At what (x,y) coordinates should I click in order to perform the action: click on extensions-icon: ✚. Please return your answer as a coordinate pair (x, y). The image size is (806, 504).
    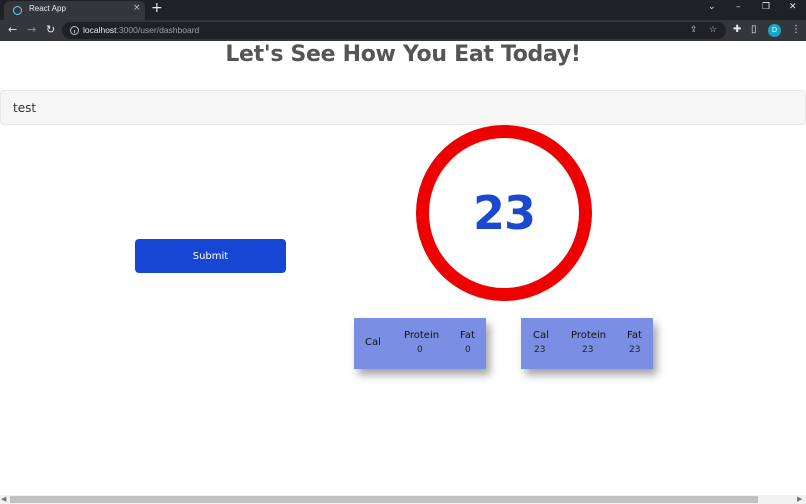
    Looking at the image, I should click on (737, 29).